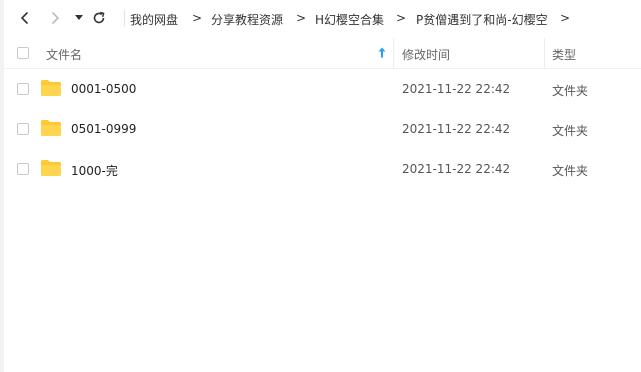  What do you see at coordinates (322, 169) in the screenshot?
I see `file-row: 1000-完 2021-11-22 22:42 文件夹` at bounding box center [322, 169].